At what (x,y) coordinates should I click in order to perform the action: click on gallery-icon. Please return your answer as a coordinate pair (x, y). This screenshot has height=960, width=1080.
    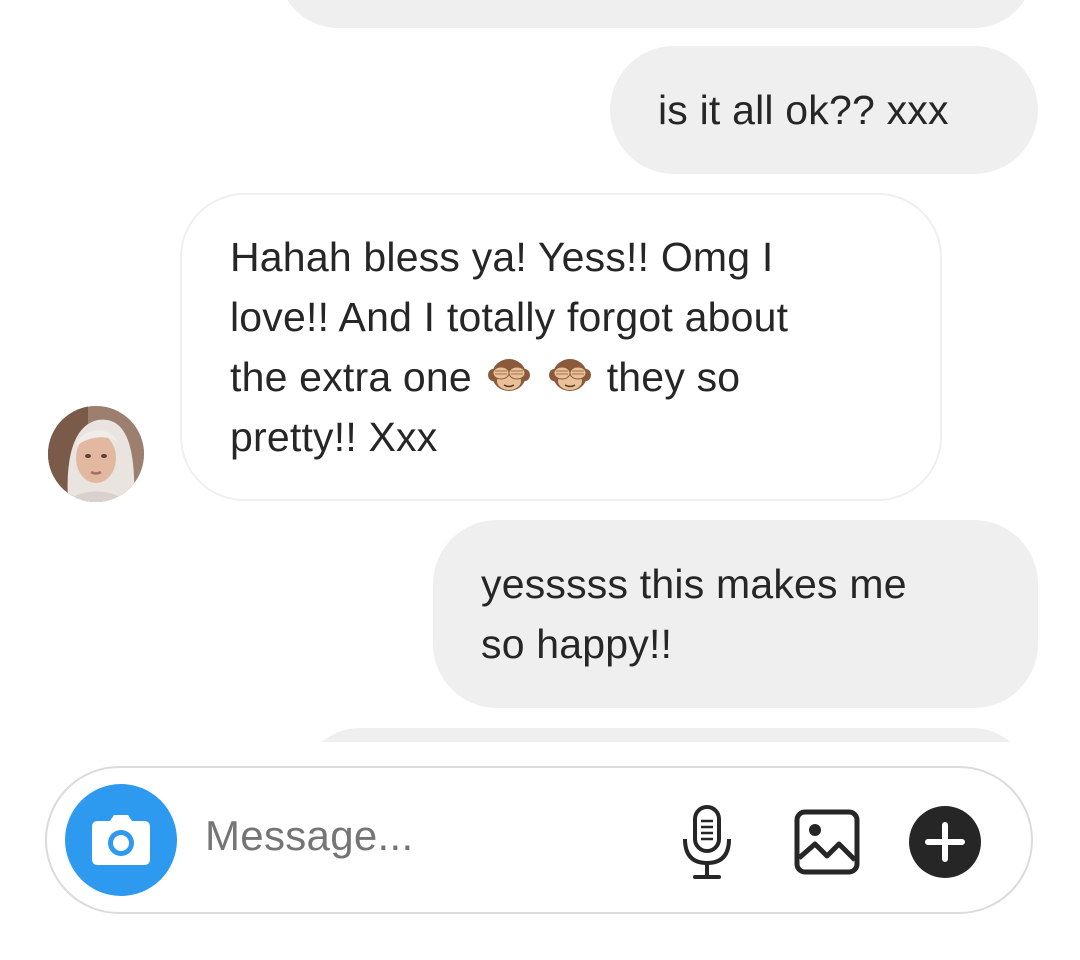
    Looking at the image, I should click on (827, 842).